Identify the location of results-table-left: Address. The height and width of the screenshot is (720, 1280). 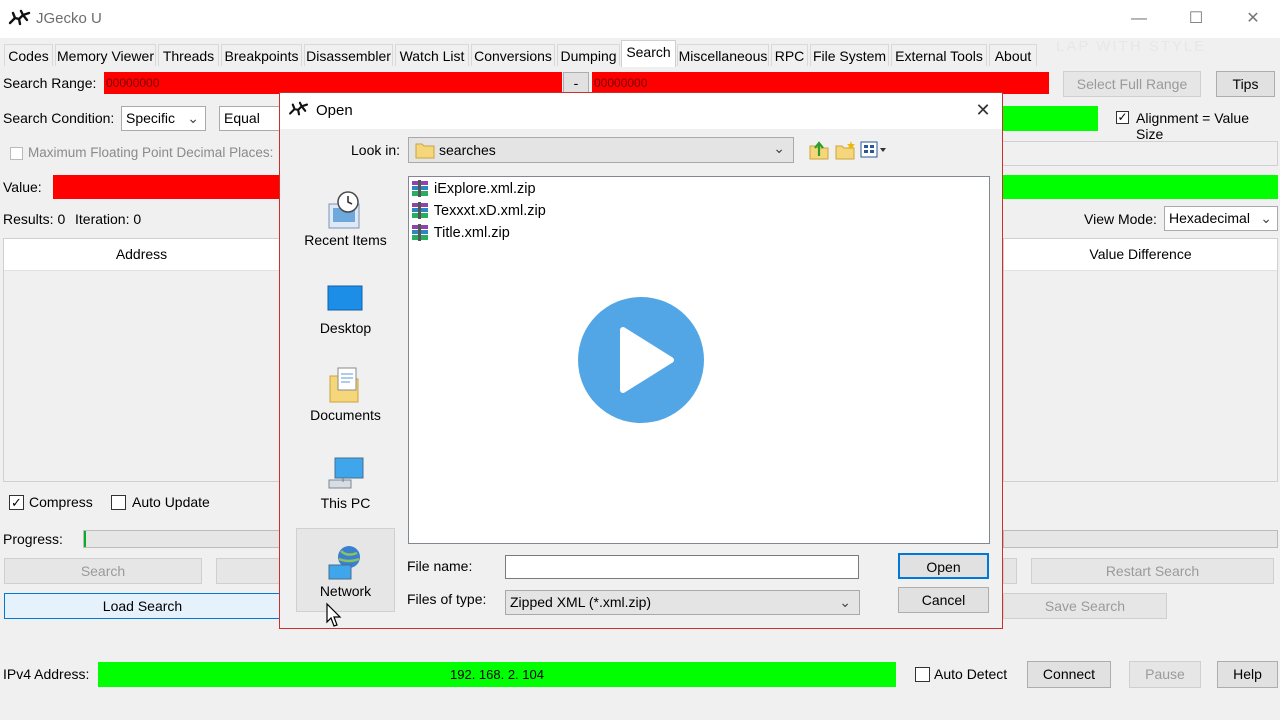
(141, 360).